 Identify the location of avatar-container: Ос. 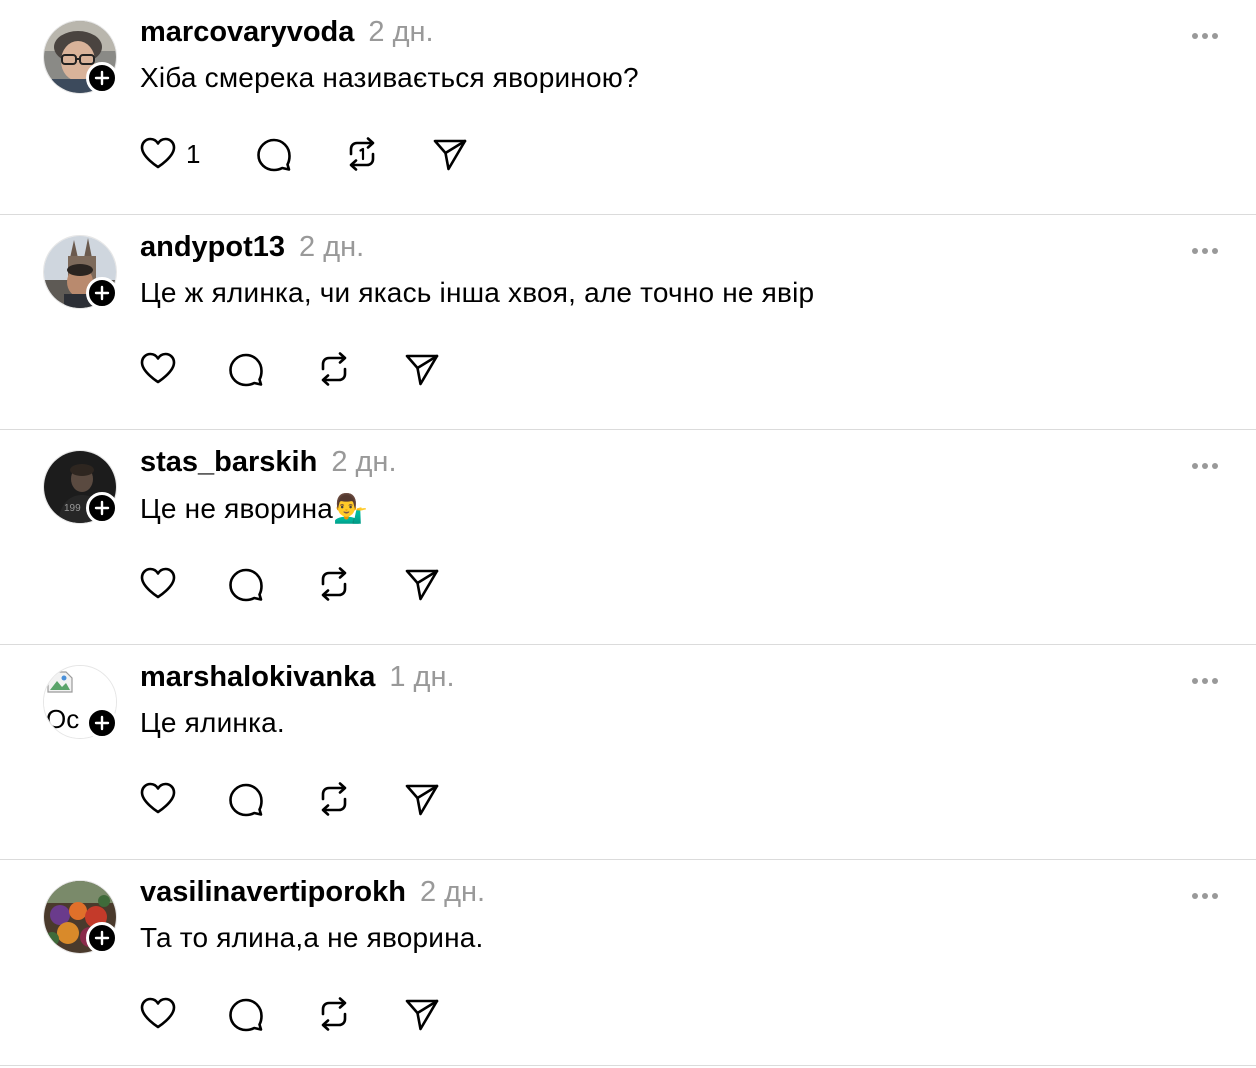
(80, 702).